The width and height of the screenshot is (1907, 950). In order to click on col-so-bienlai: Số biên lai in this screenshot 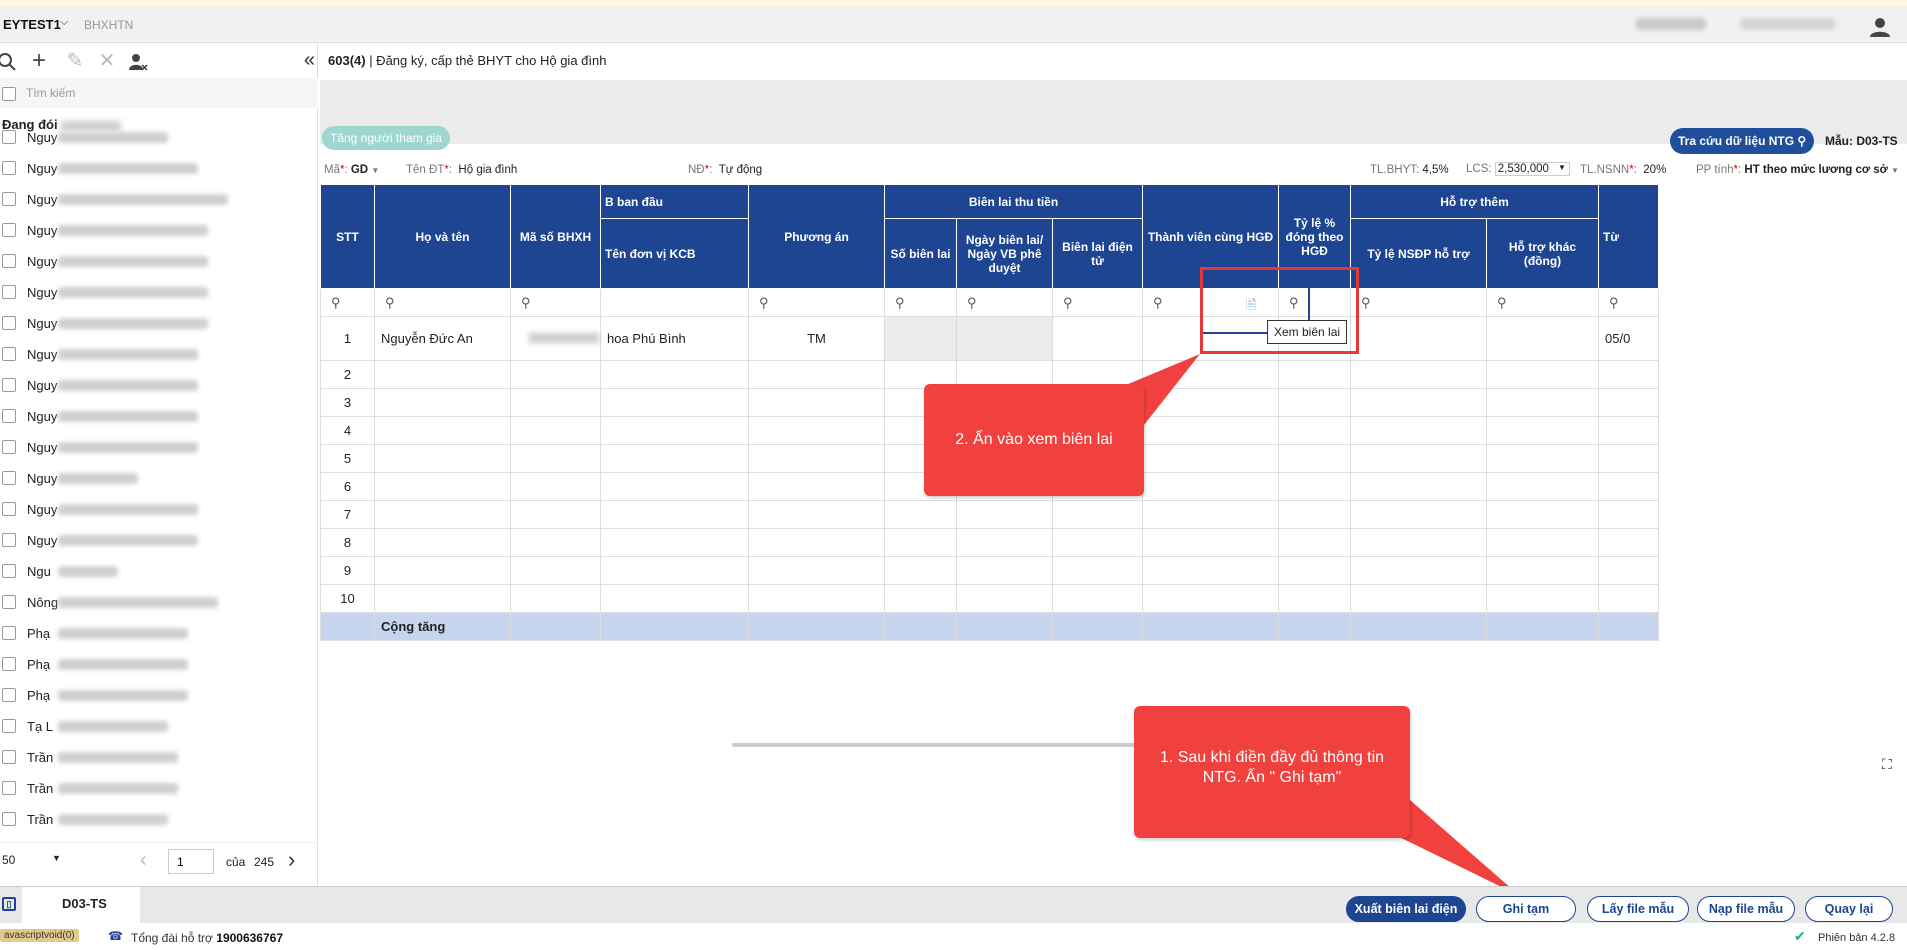, I will do `click(920, 253)`.